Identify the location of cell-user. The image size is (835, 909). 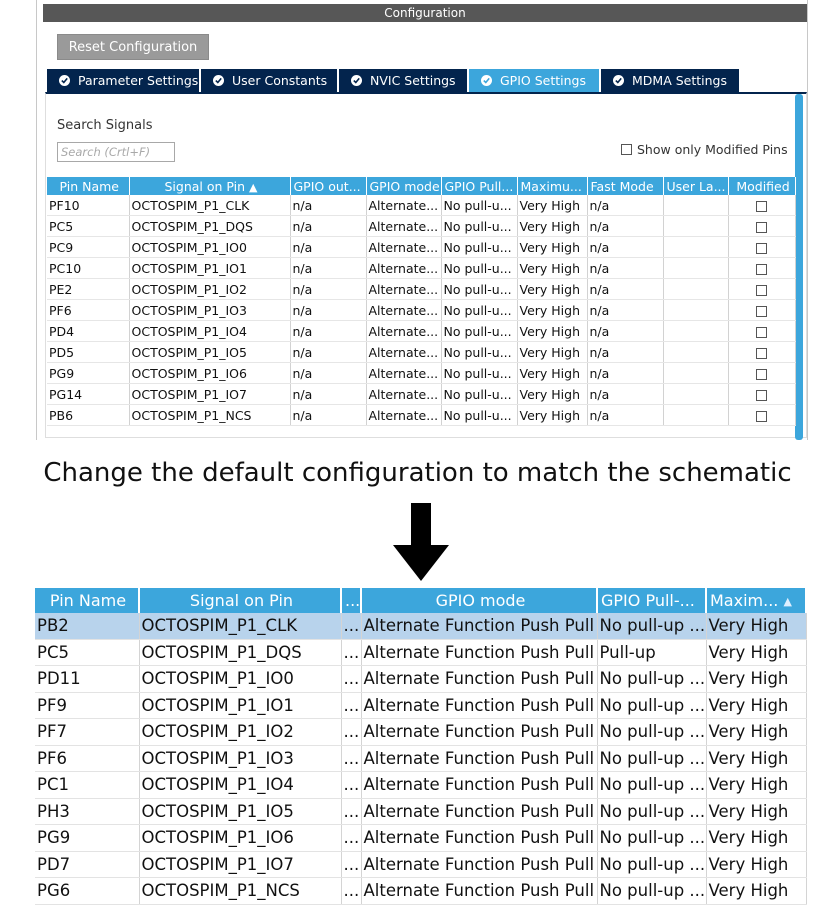
(696, 205).